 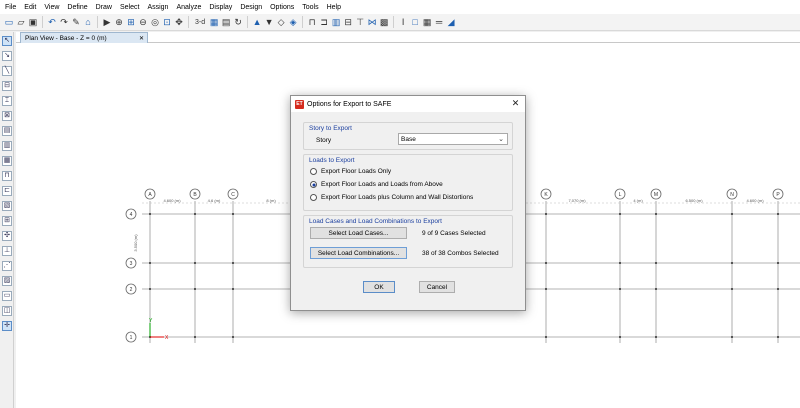 What do you see at coordinates (372, 22) in the screenshot?
I see `brace-icon: ⋈` at bounding box center [372, 22].